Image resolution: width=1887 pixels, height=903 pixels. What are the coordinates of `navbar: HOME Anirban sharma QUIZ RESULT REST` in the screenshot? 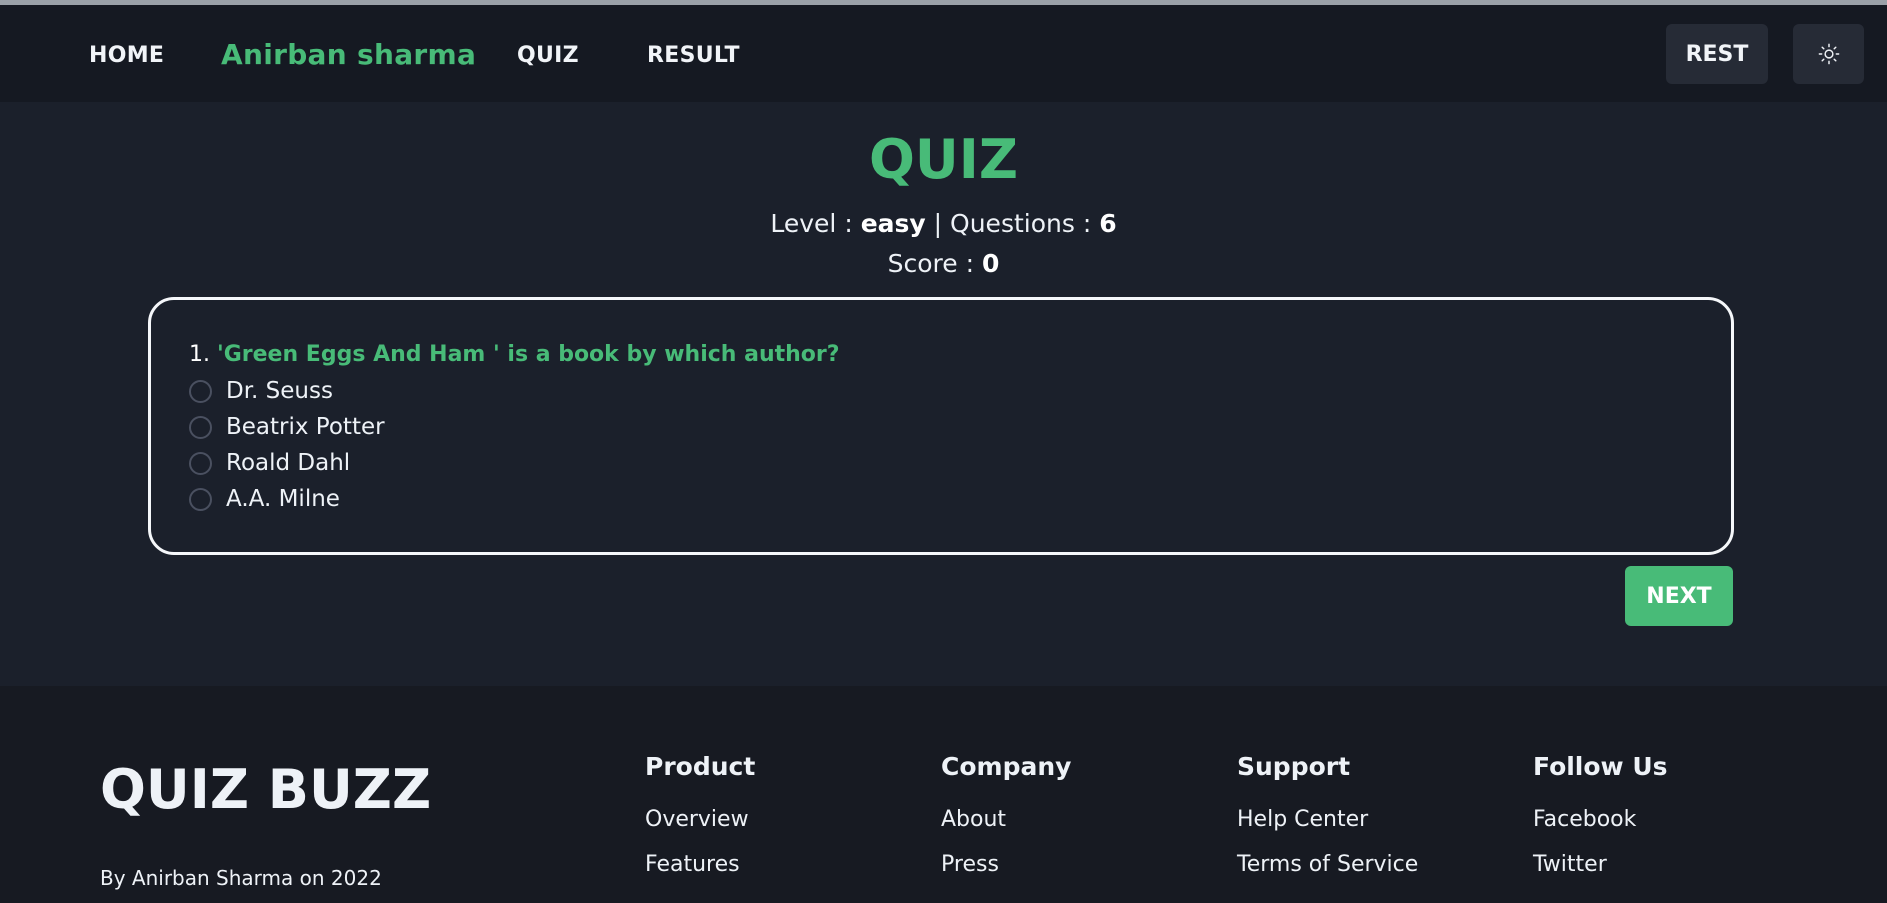 It's located at (943, 53).